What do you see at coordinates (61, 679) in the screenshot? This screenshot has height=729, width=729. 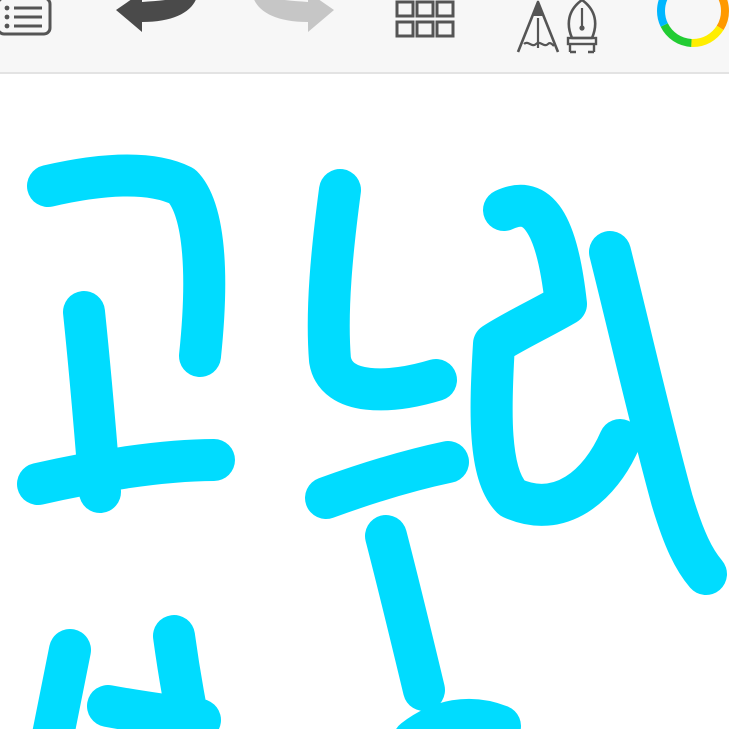 I see `stroke-bottom-left` at bounding box center [61, 679].